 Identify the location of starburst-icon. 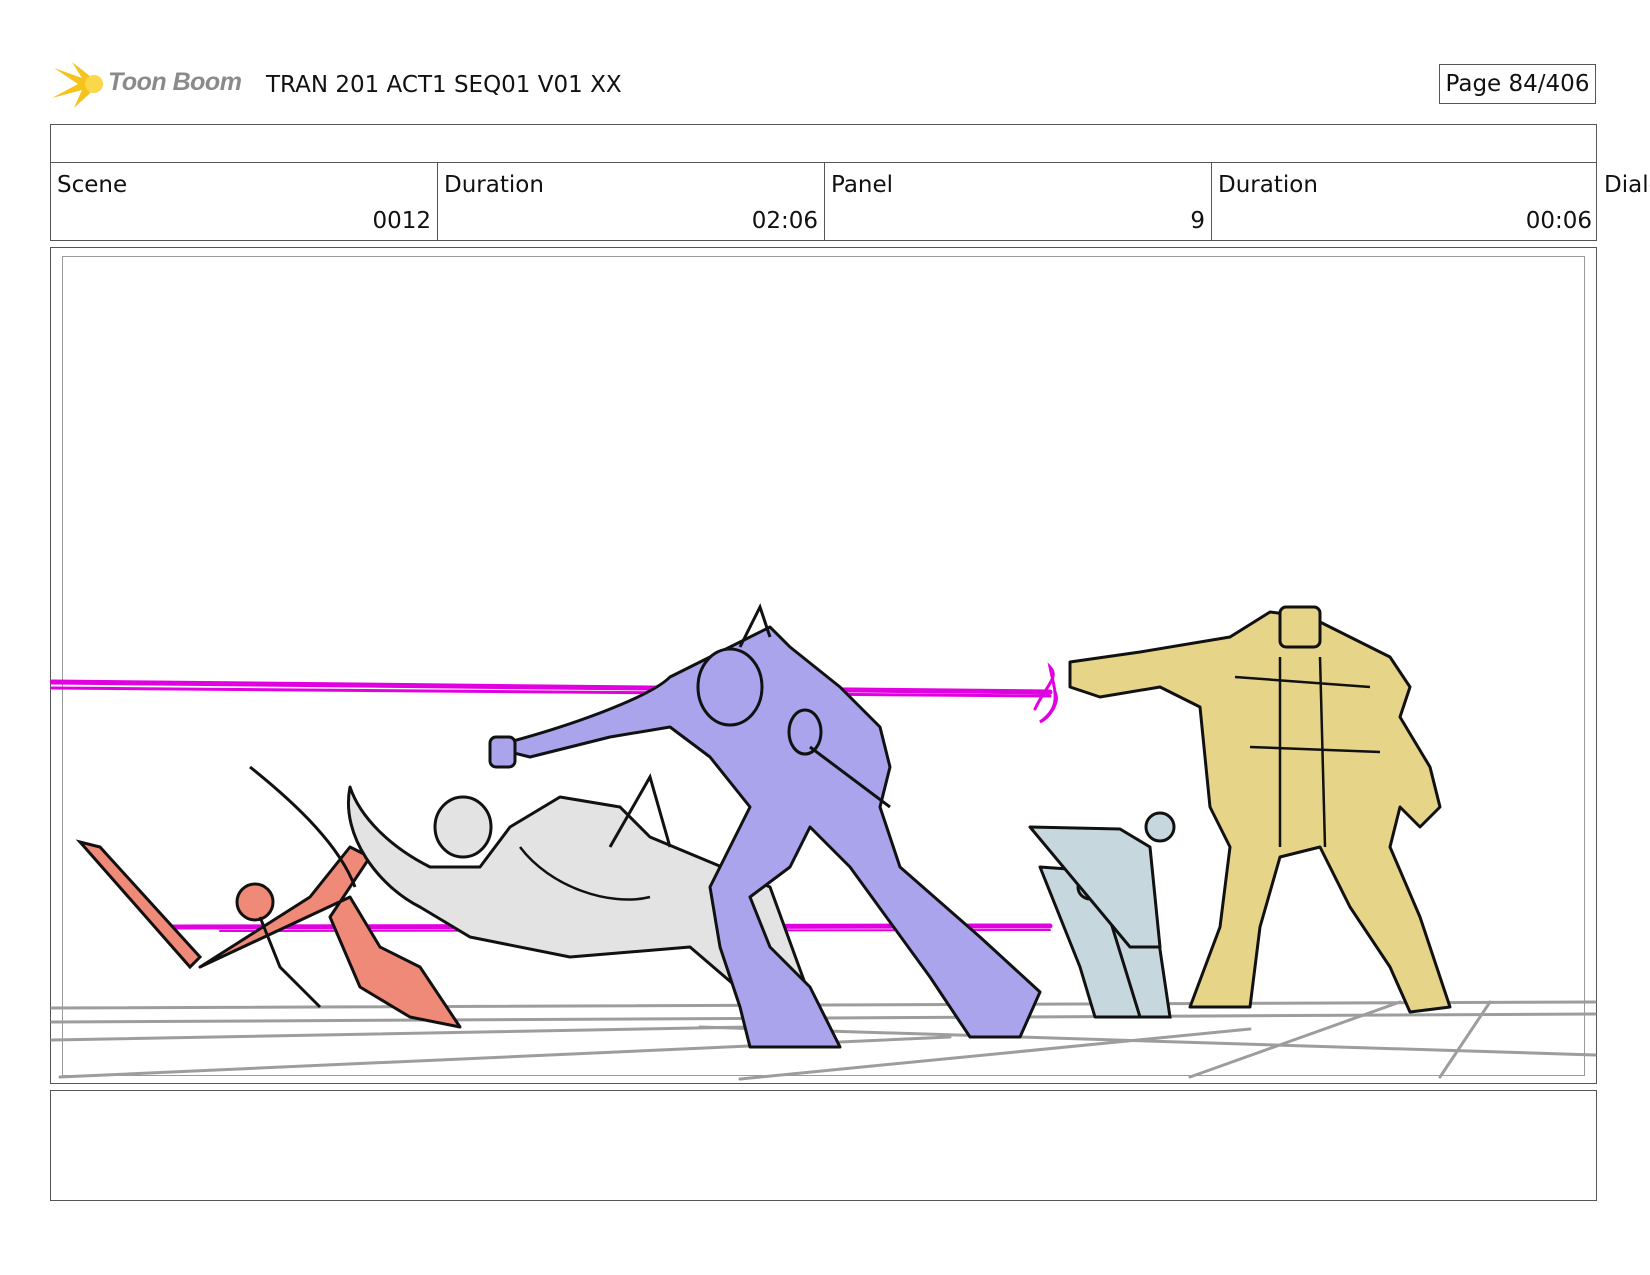
(77, 85).